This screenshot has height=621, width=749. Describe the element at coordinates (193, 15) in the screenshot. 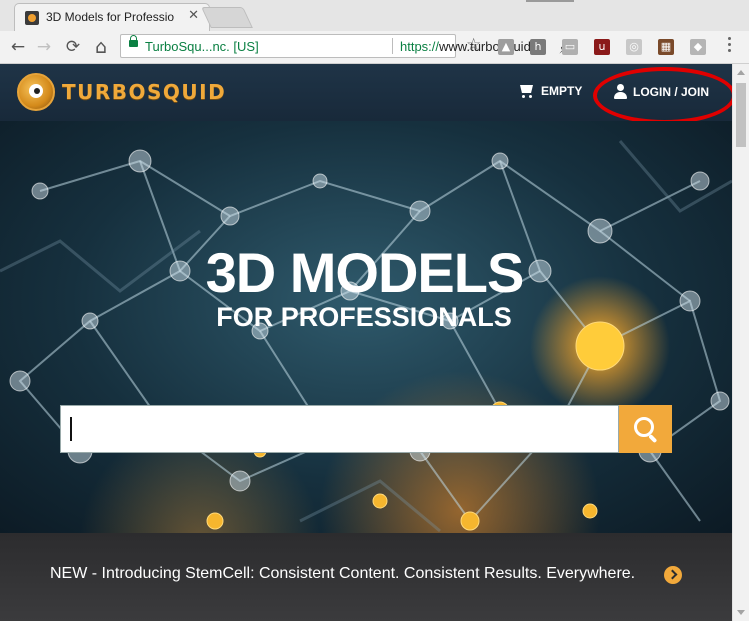

I see `tab-close-icon: ✕` at that location.